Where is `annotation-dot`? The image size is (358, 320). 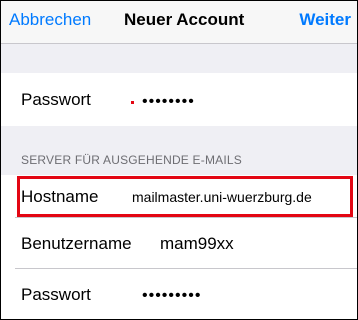
annotation-dot is located at coordinates (132, 102).